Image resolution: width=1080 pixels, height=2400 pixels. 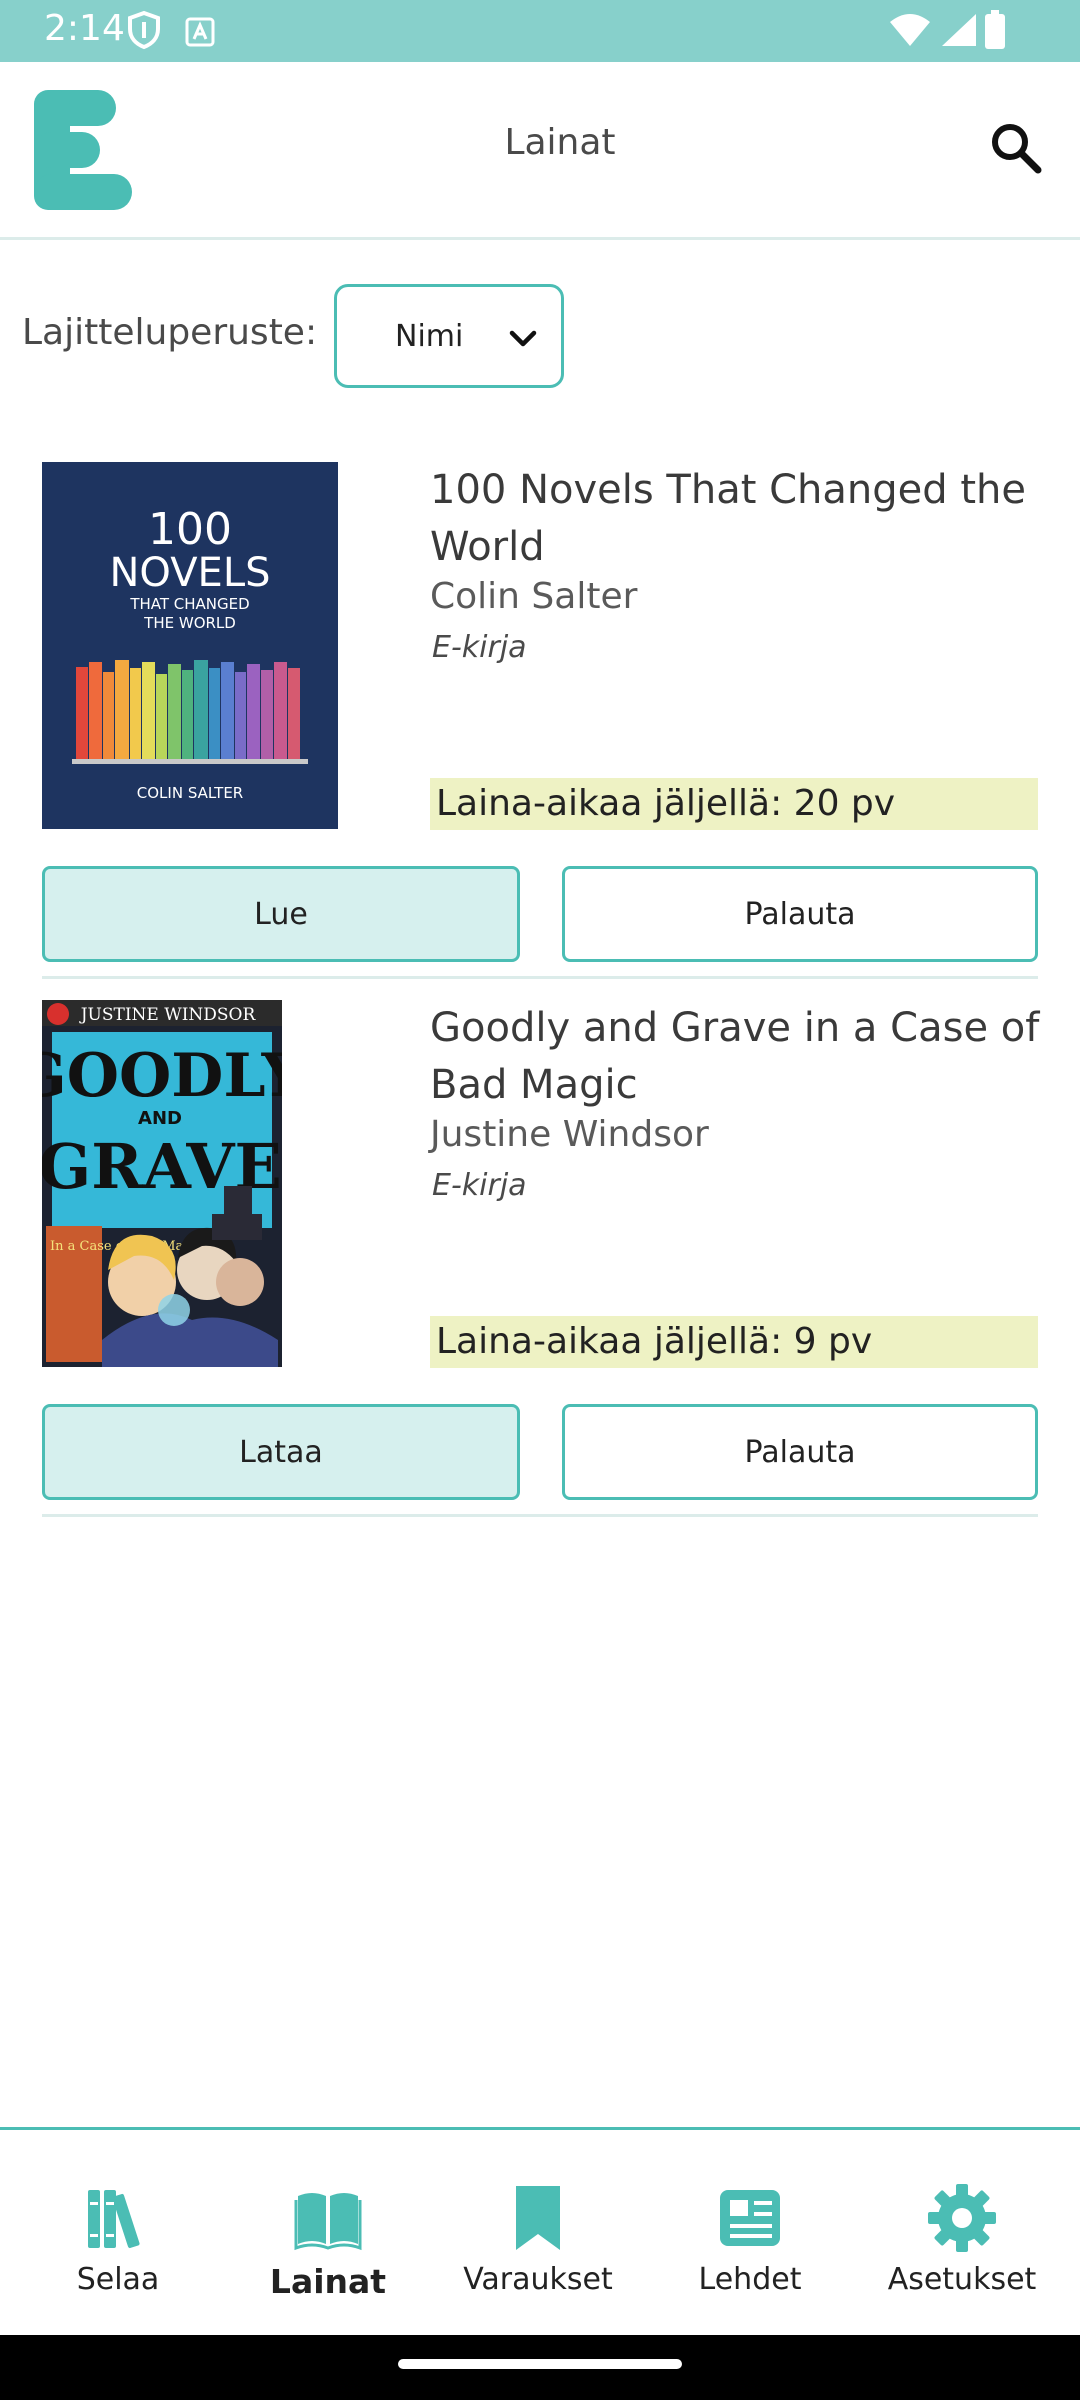 I want to click on book-title: Goodly and Grave in a Case of Bad Magic, so click(x=735, y=1057).